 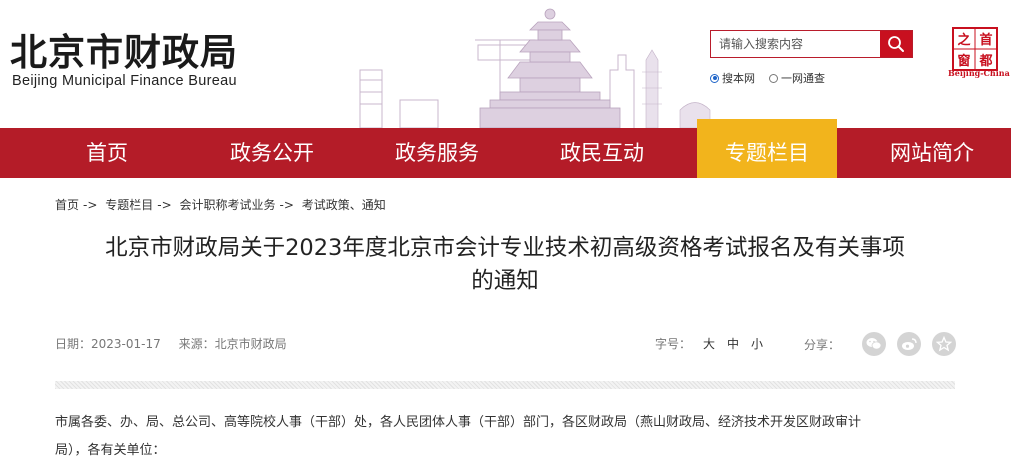 I want to click on main-nav: 首页 政务公开 政务服务 政民互动 专题栏目 网站简介, so click(x=505, y=148).